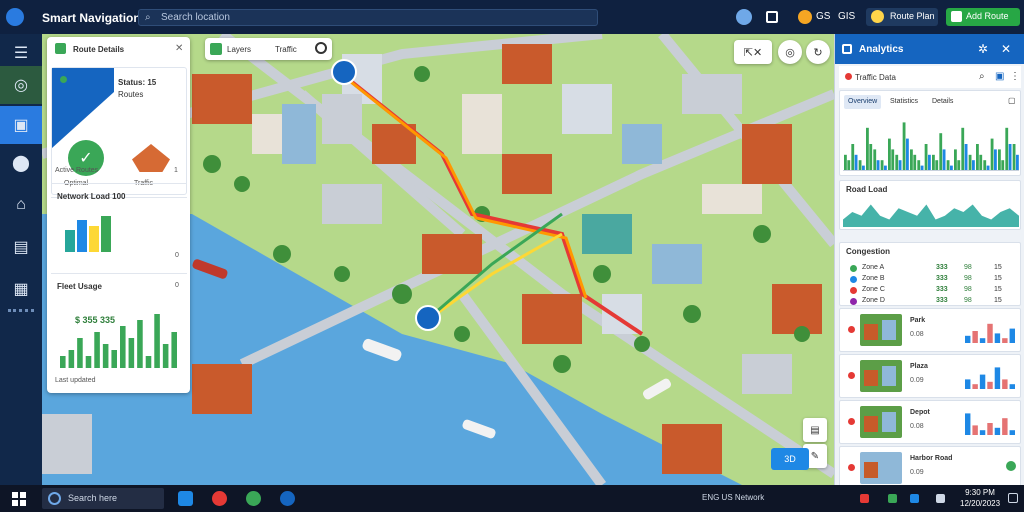  What do you see at coordinates (930, 376) in the screenshot?
I see `list-item: Plaza 0.09` at bounding box center [930, 376].